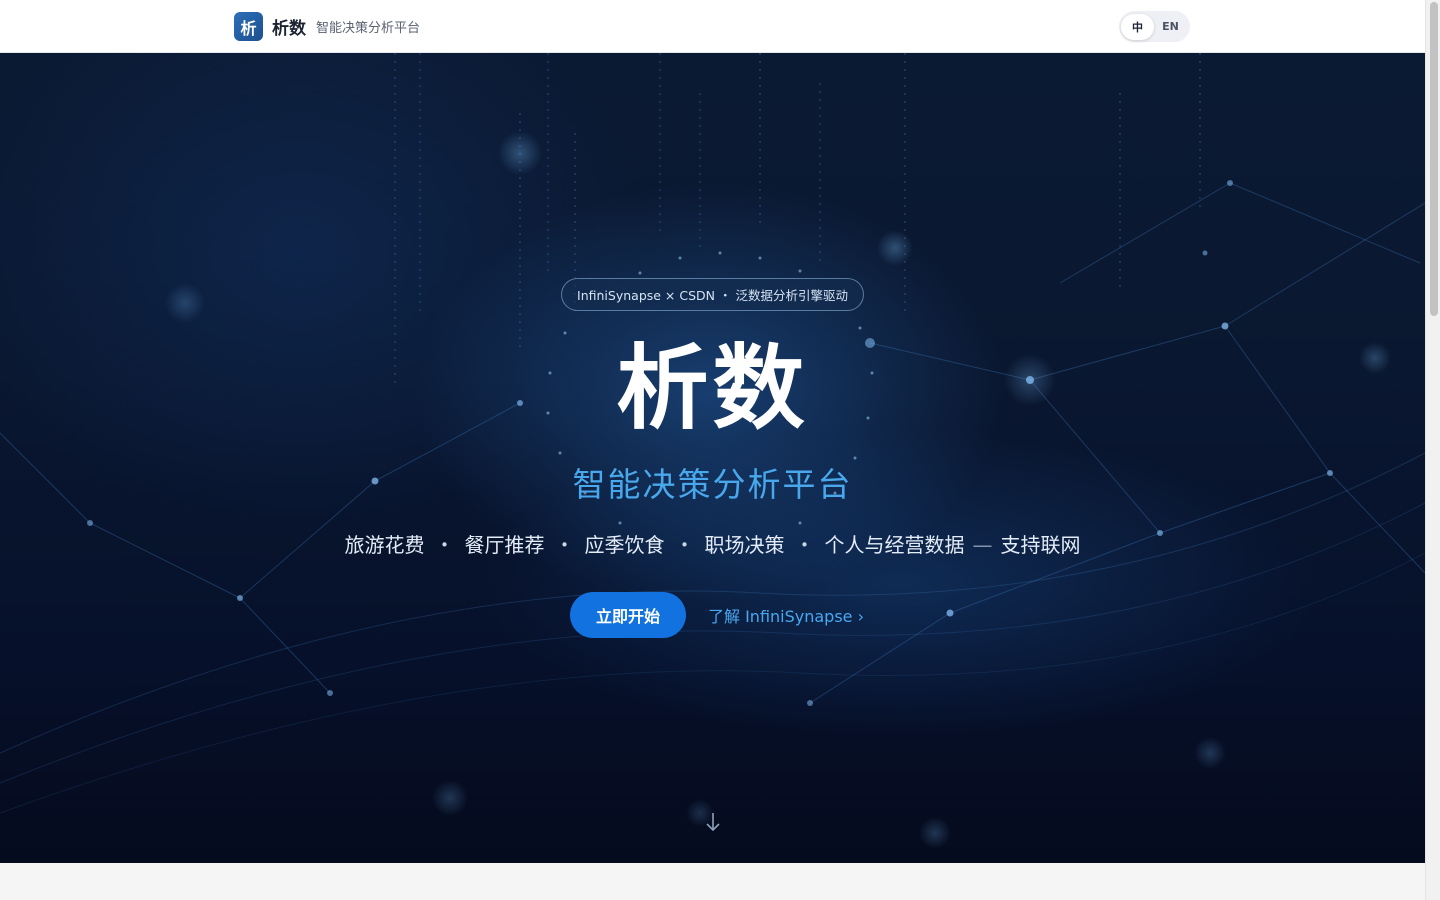 The image size is (1440, 900). What do you see at coordinates (384, 545) in the screenshot?
I see `feature-item: 旅游花费` at bounding box center [384, 545].